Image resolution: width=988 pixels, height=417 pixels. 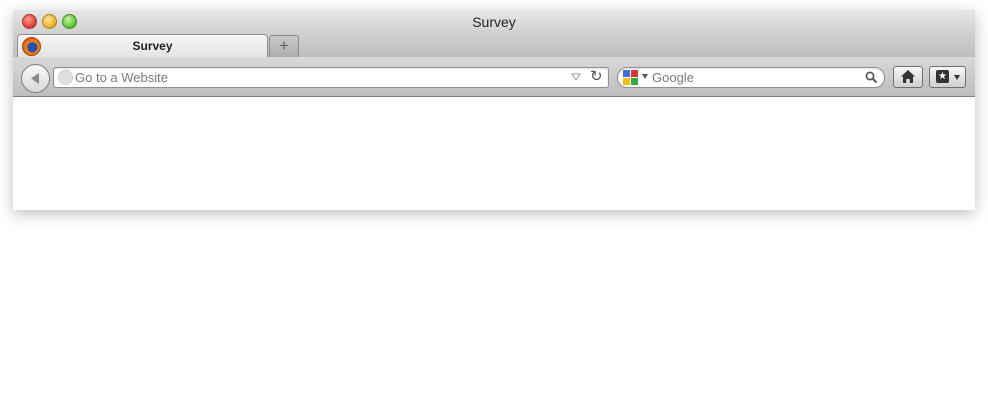 What do you see at coordinates (576, 77) in the screenshot?
I see `history-dropdown-icon` at bounding box center [576, 77].